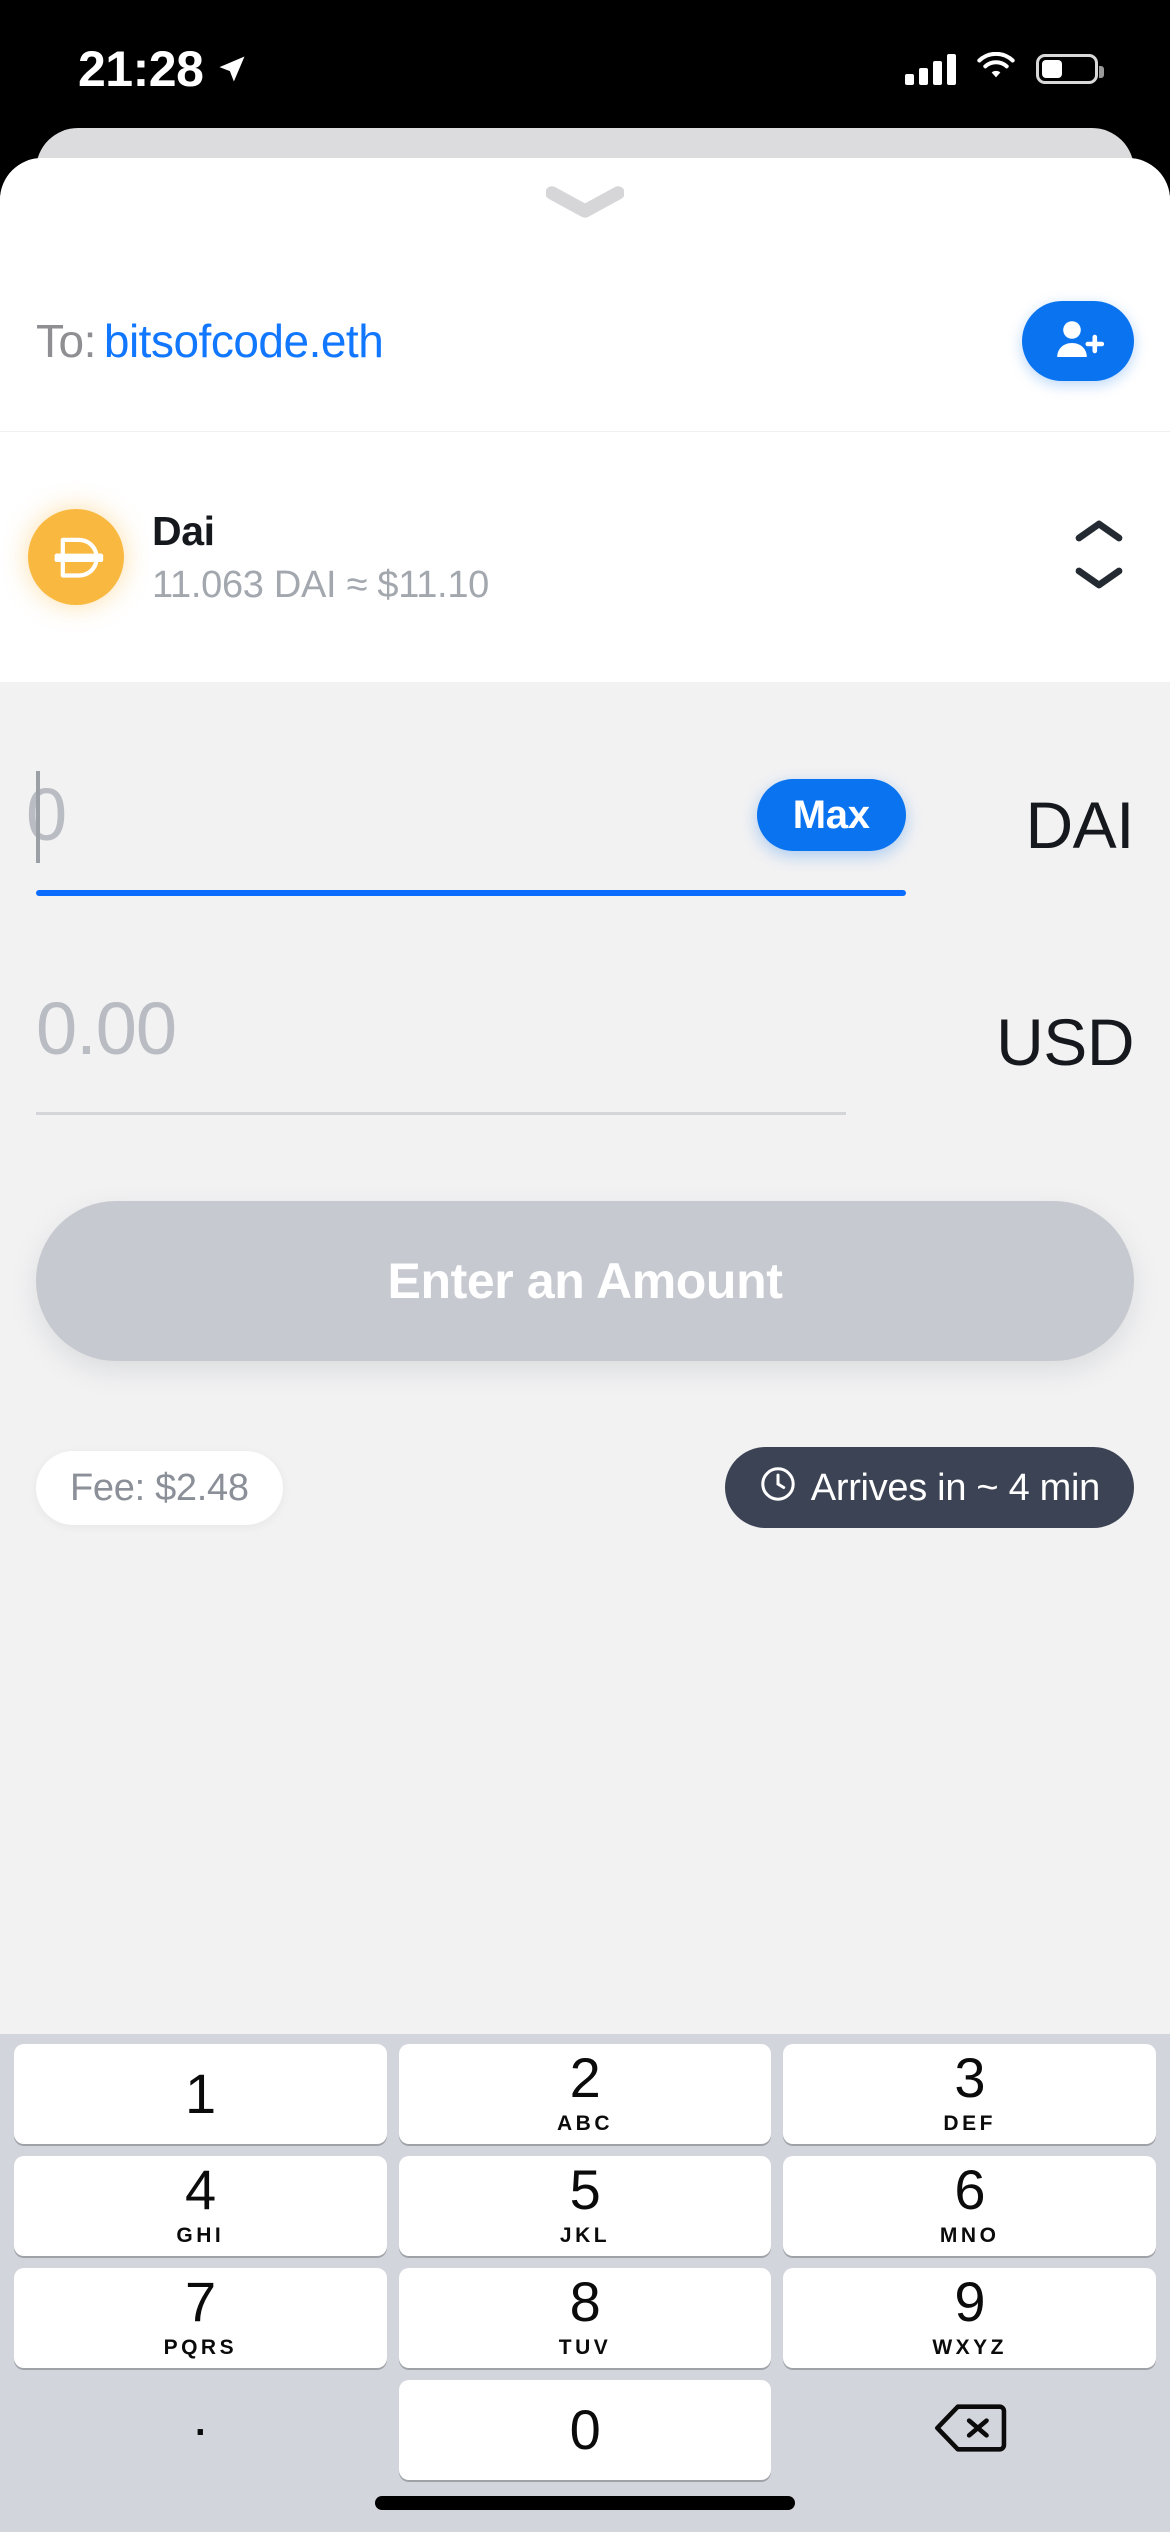 Image resolution: width=1170 pixels, height=2532 pixels. I want to click on keypad-key-5-letters: JKL, so click(585, 2235).